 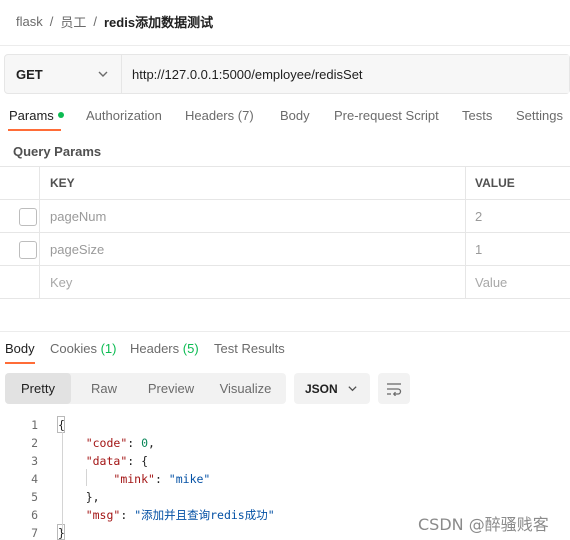 I want to click on line-number: 6, so click(x=34, y=515).